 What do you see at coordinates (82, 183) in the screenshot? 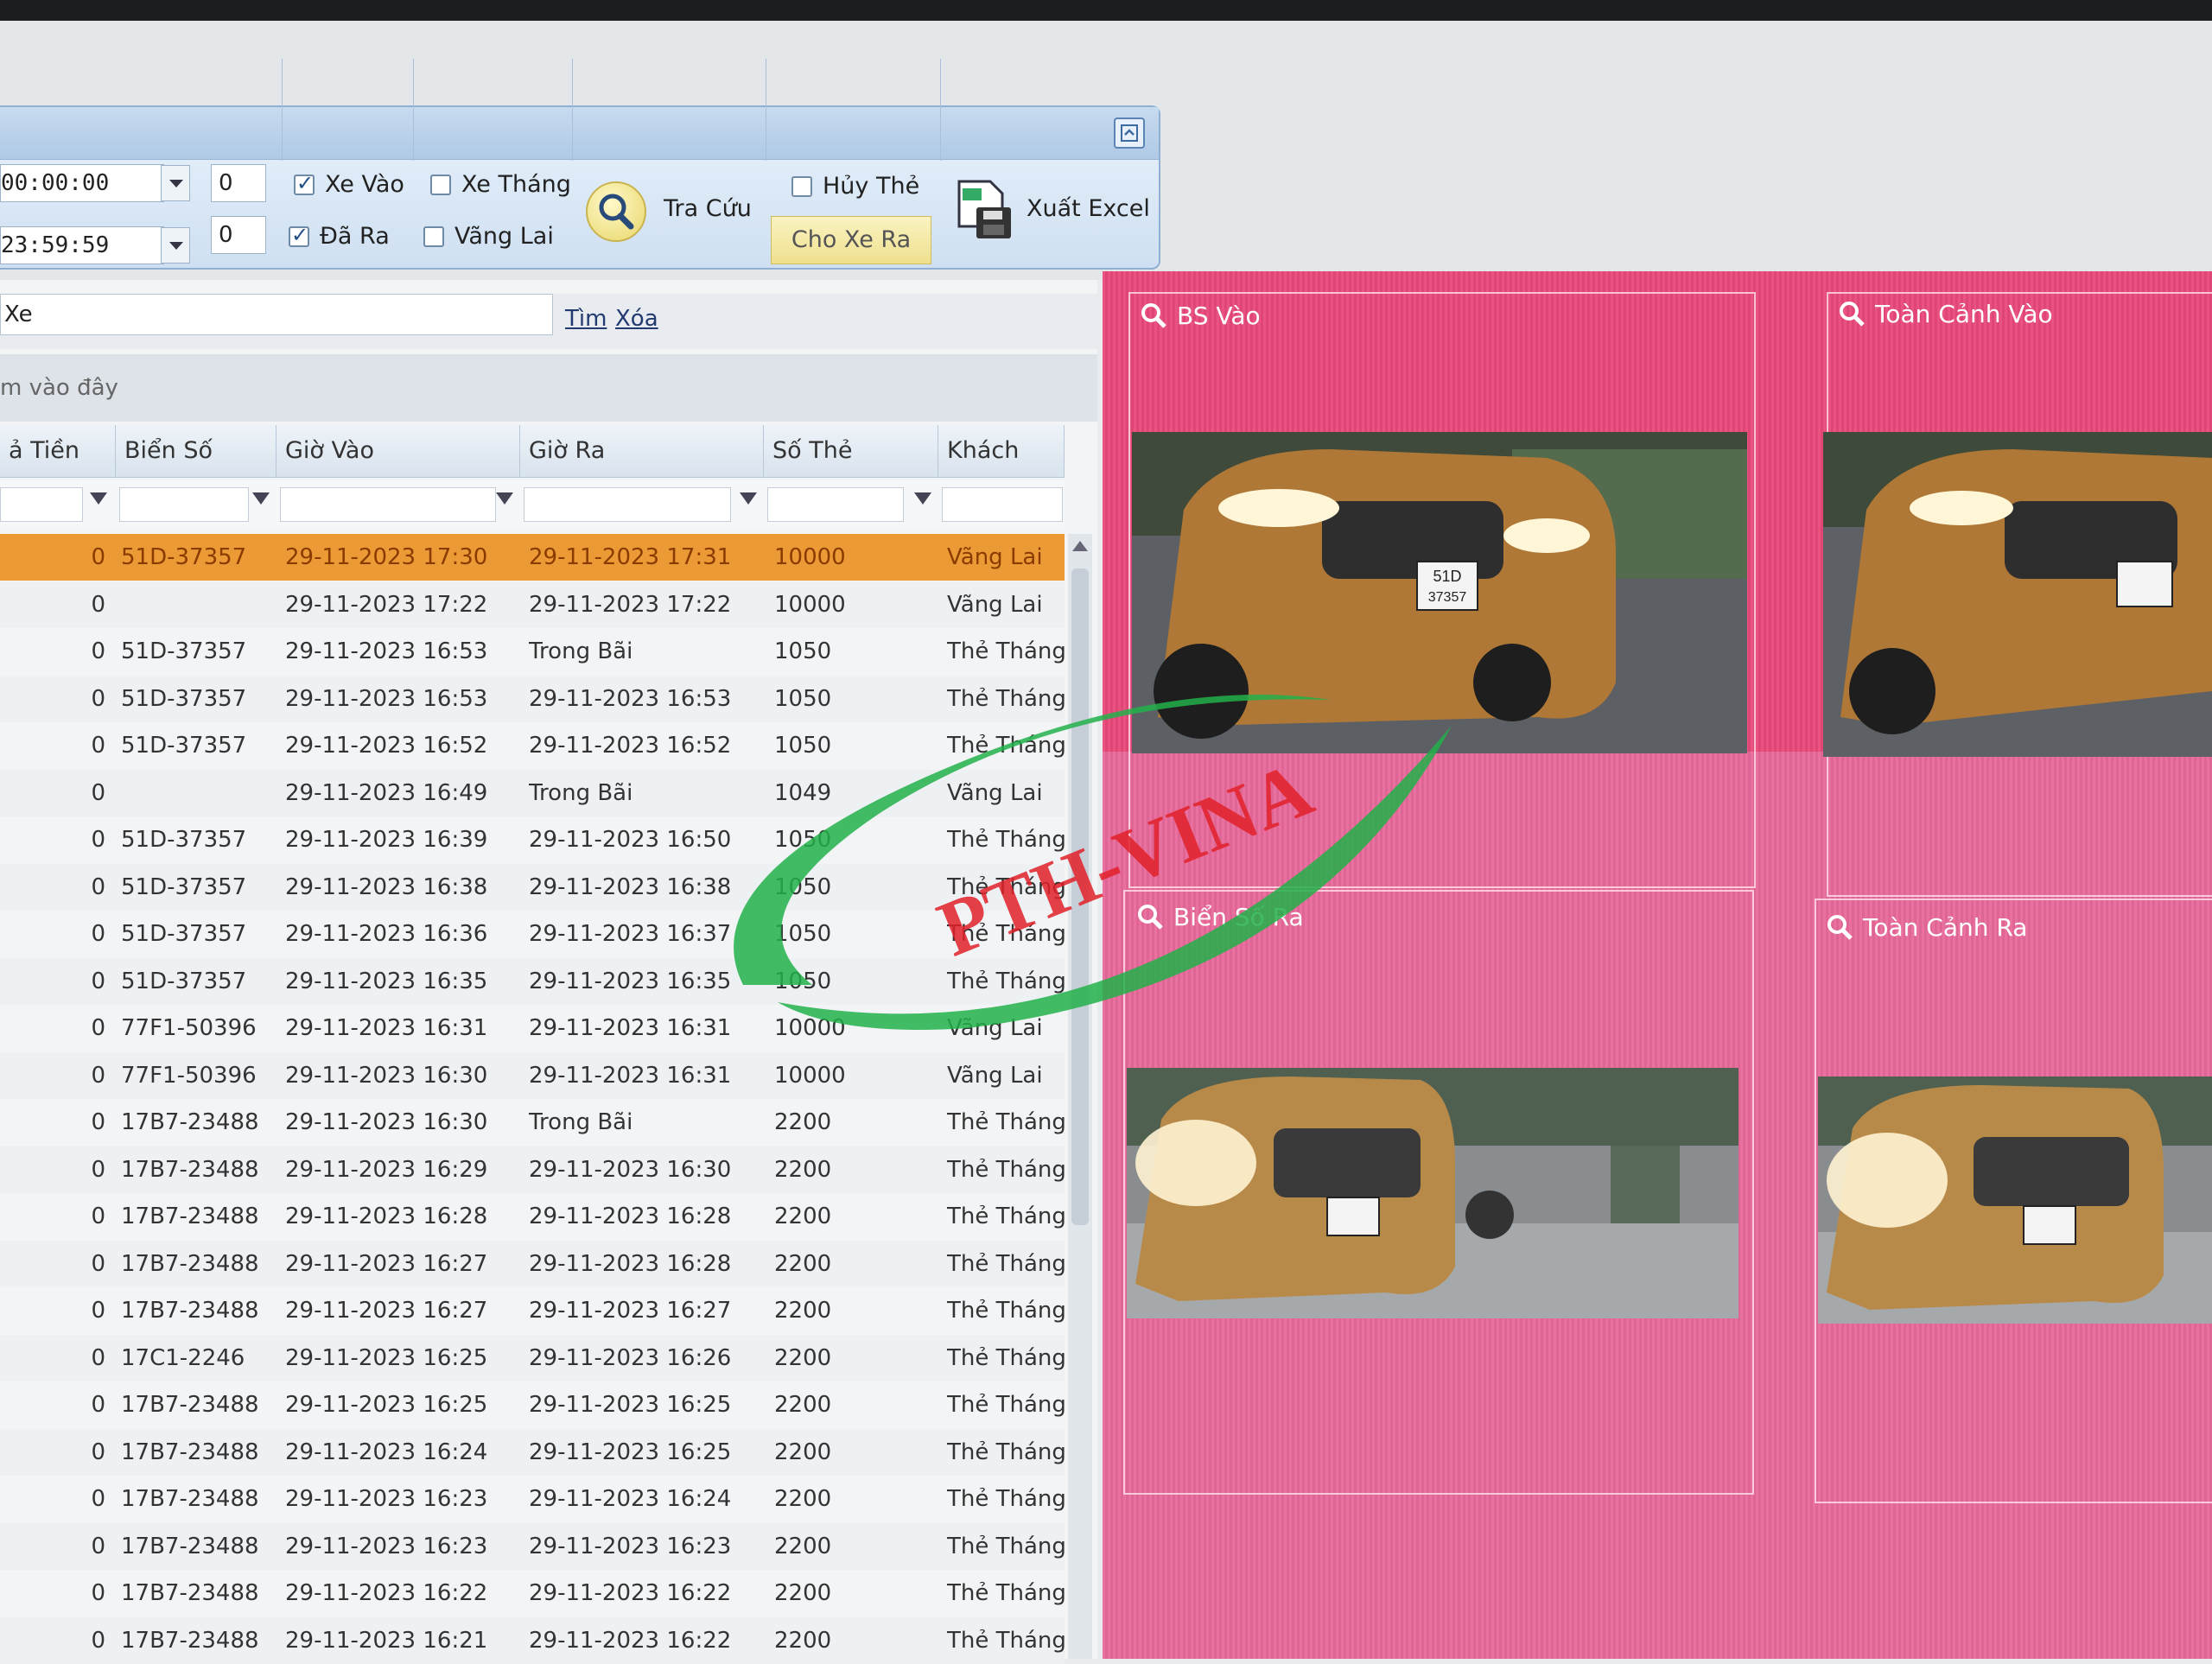
I see `time-from-input: 00:00:00` at bounding box center [82, 183].